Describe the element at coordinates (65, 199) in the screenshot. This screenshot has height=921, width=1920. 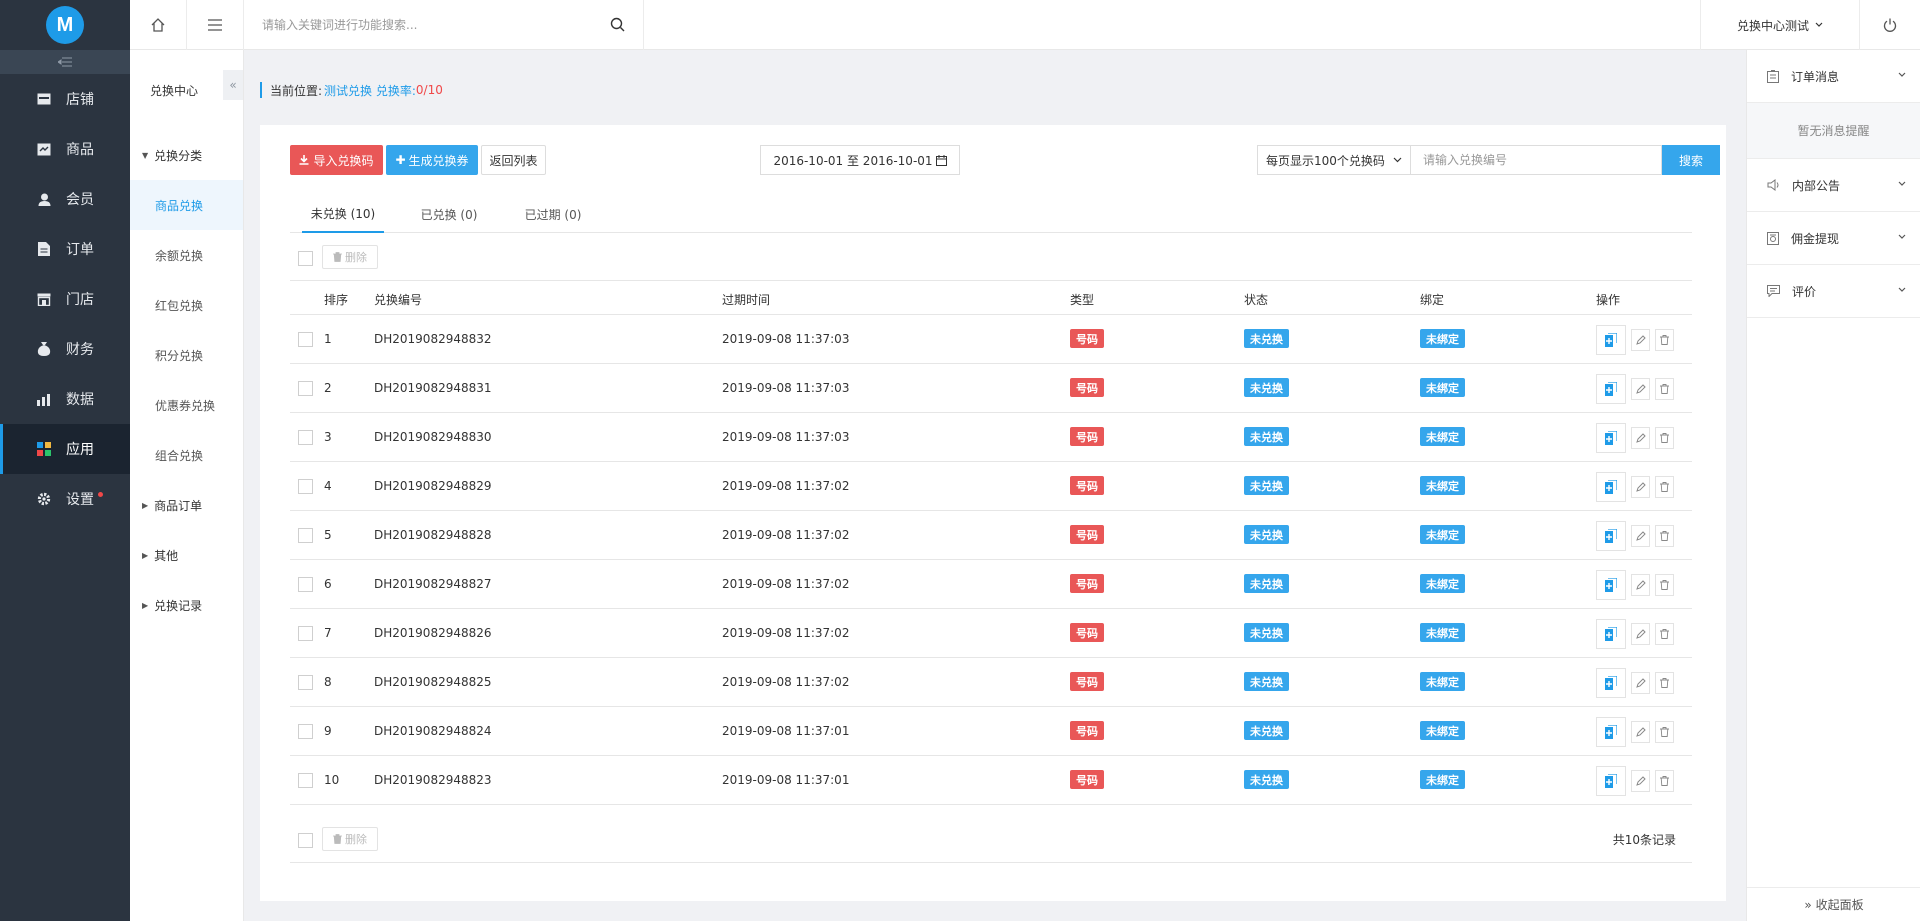
I see `sidebar-item-2: 会员` at that location.